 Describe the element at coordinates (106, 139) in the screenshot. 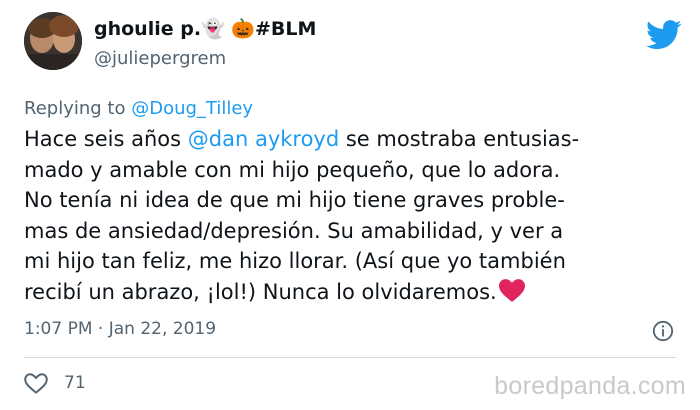

I see `tweet-line-1-start: Hace seis años` at that location.